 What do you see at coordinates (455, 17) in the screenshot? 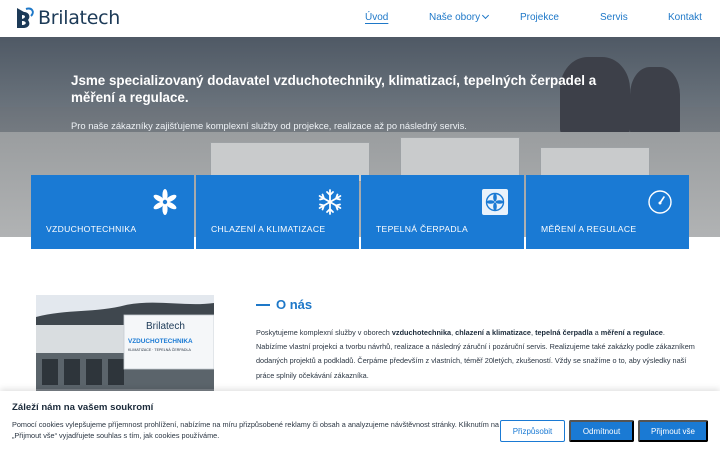
I see `nav-item-label: Naše obory` at bounding box center [455, 17].